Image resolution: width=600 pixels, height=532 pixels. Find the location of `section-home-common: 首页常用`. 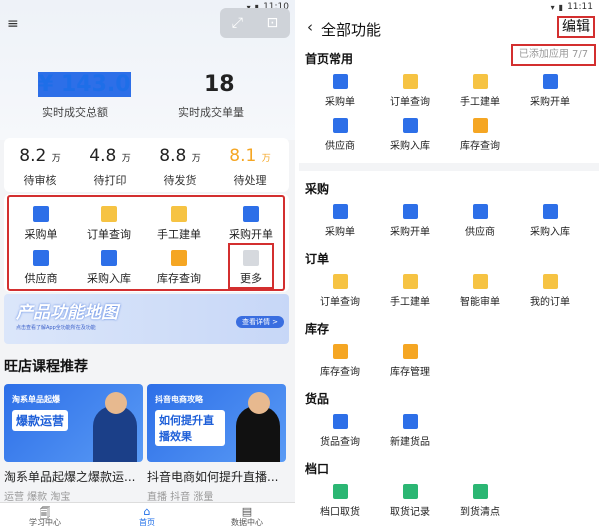

section-home-common: 首页常用 is located at coordinates (329, 59).